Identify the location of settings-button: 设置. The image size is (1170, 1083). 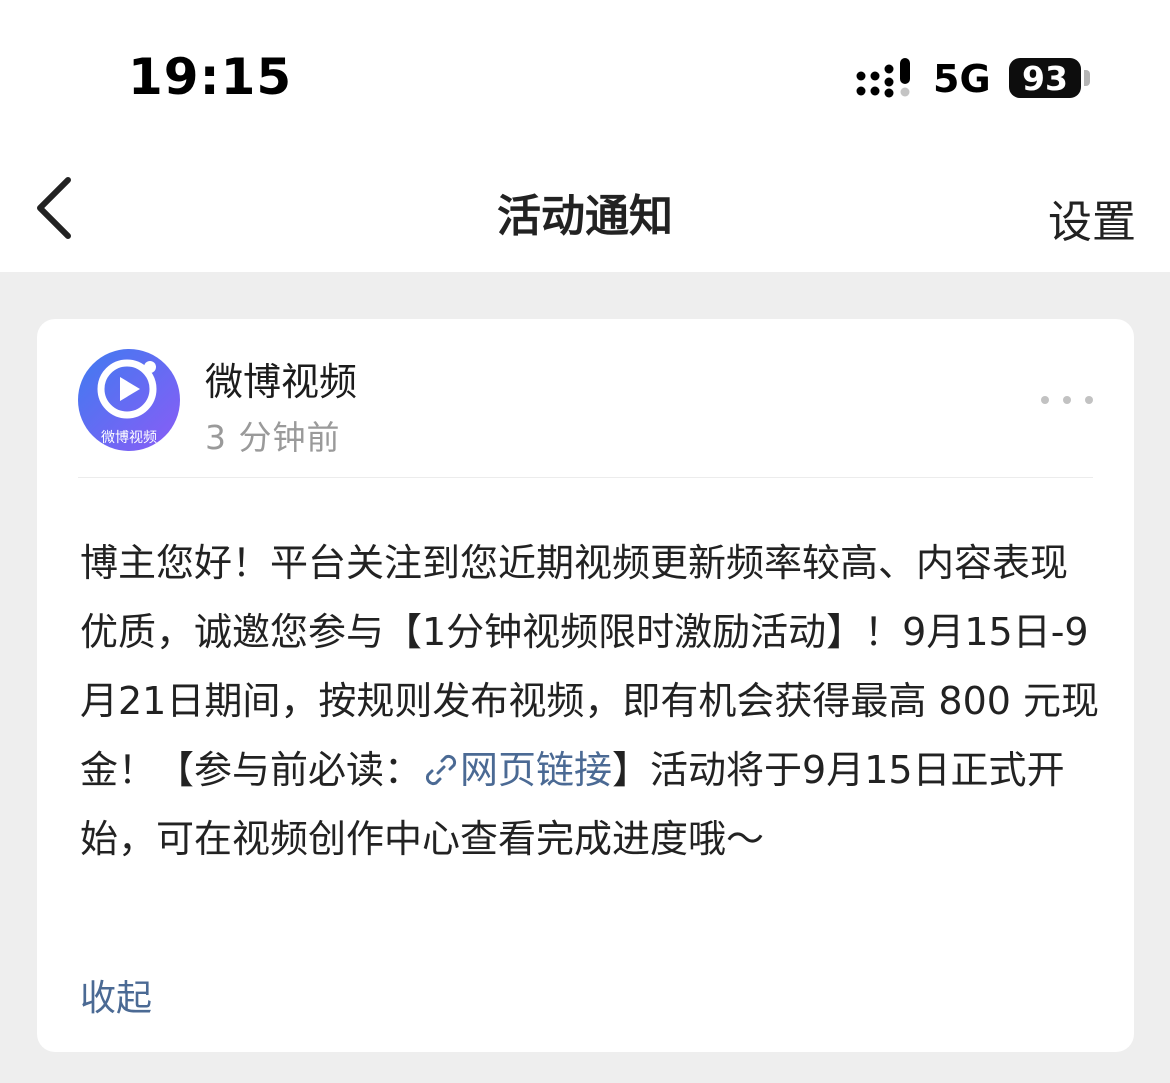
(1092, 218).